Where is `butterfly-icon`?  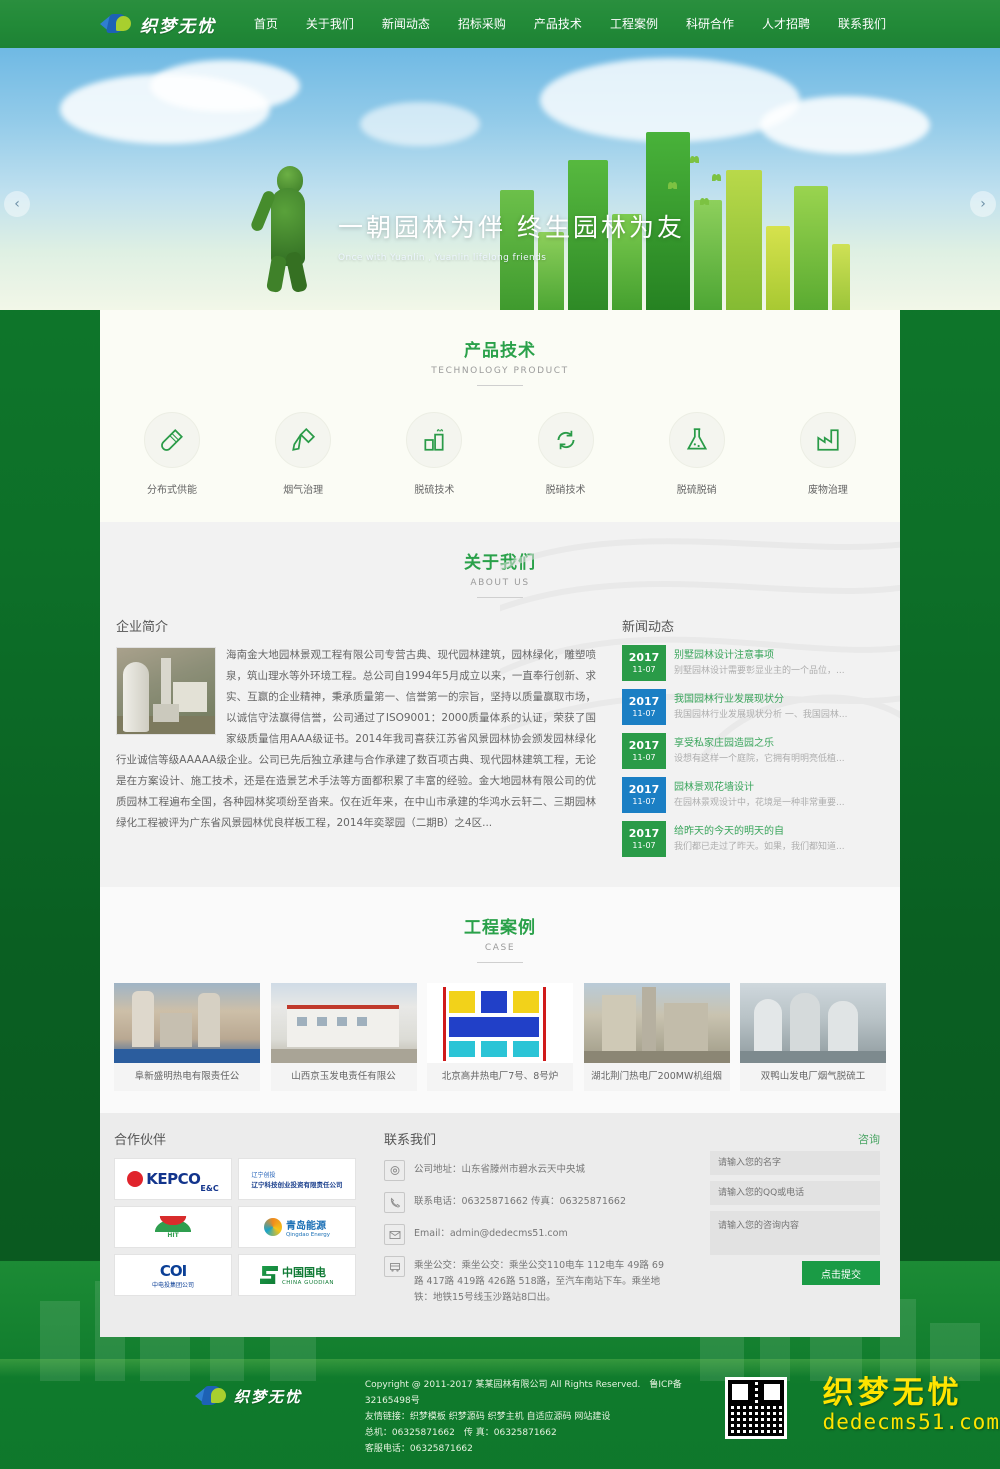
butterfly-icon is located at coordinates (716, 177).